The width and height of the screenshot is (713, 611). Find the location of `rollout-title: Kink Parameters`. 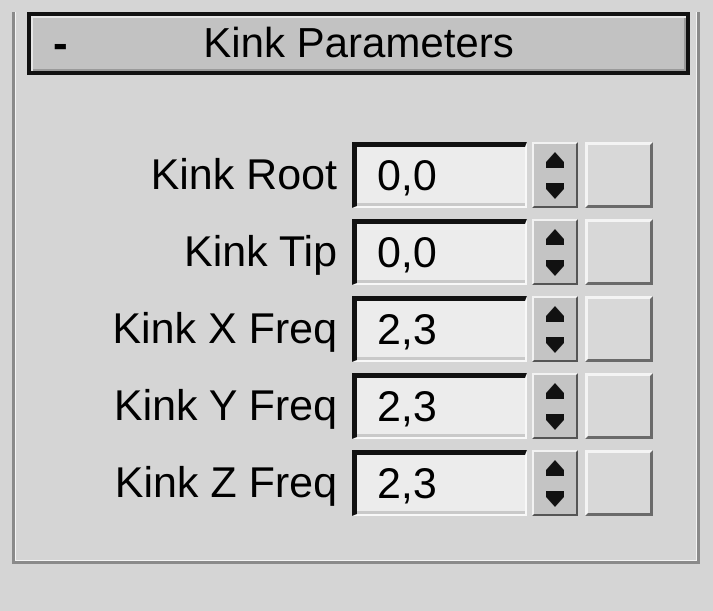

rollout-title: Kink Parameters is located at coordinates (358, 43).